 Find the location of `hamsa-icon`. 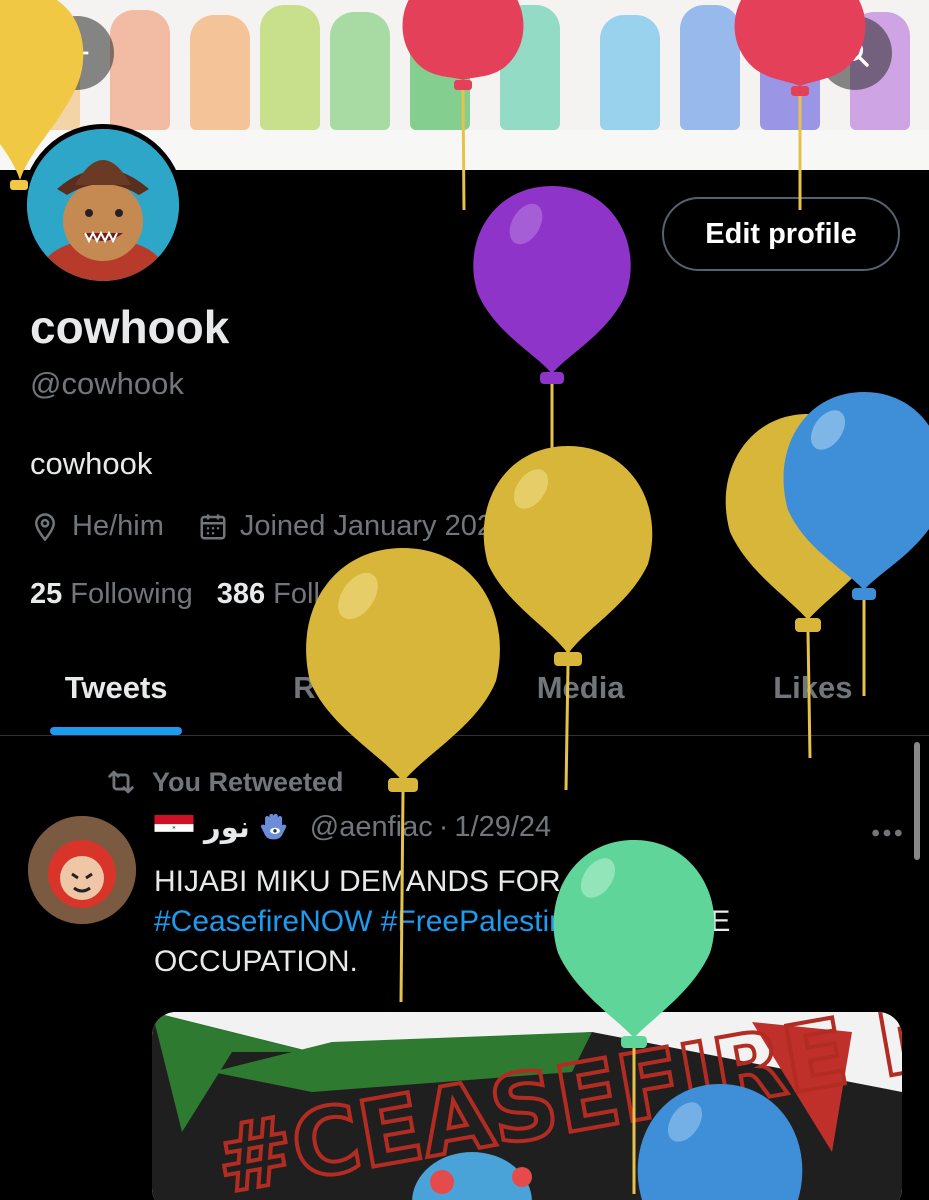

hamsa-icon is located at coordinates (273, 826).